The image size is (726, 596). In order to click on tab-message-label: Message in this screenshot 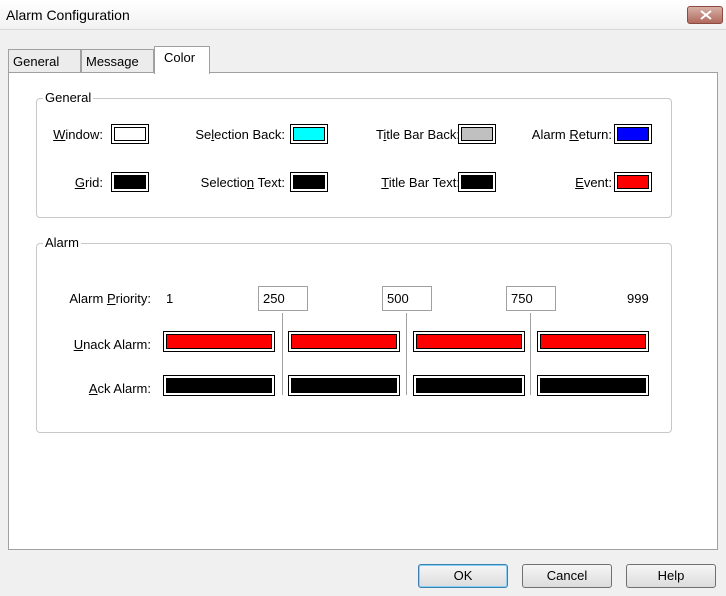, I will do `click(112, 61)`.